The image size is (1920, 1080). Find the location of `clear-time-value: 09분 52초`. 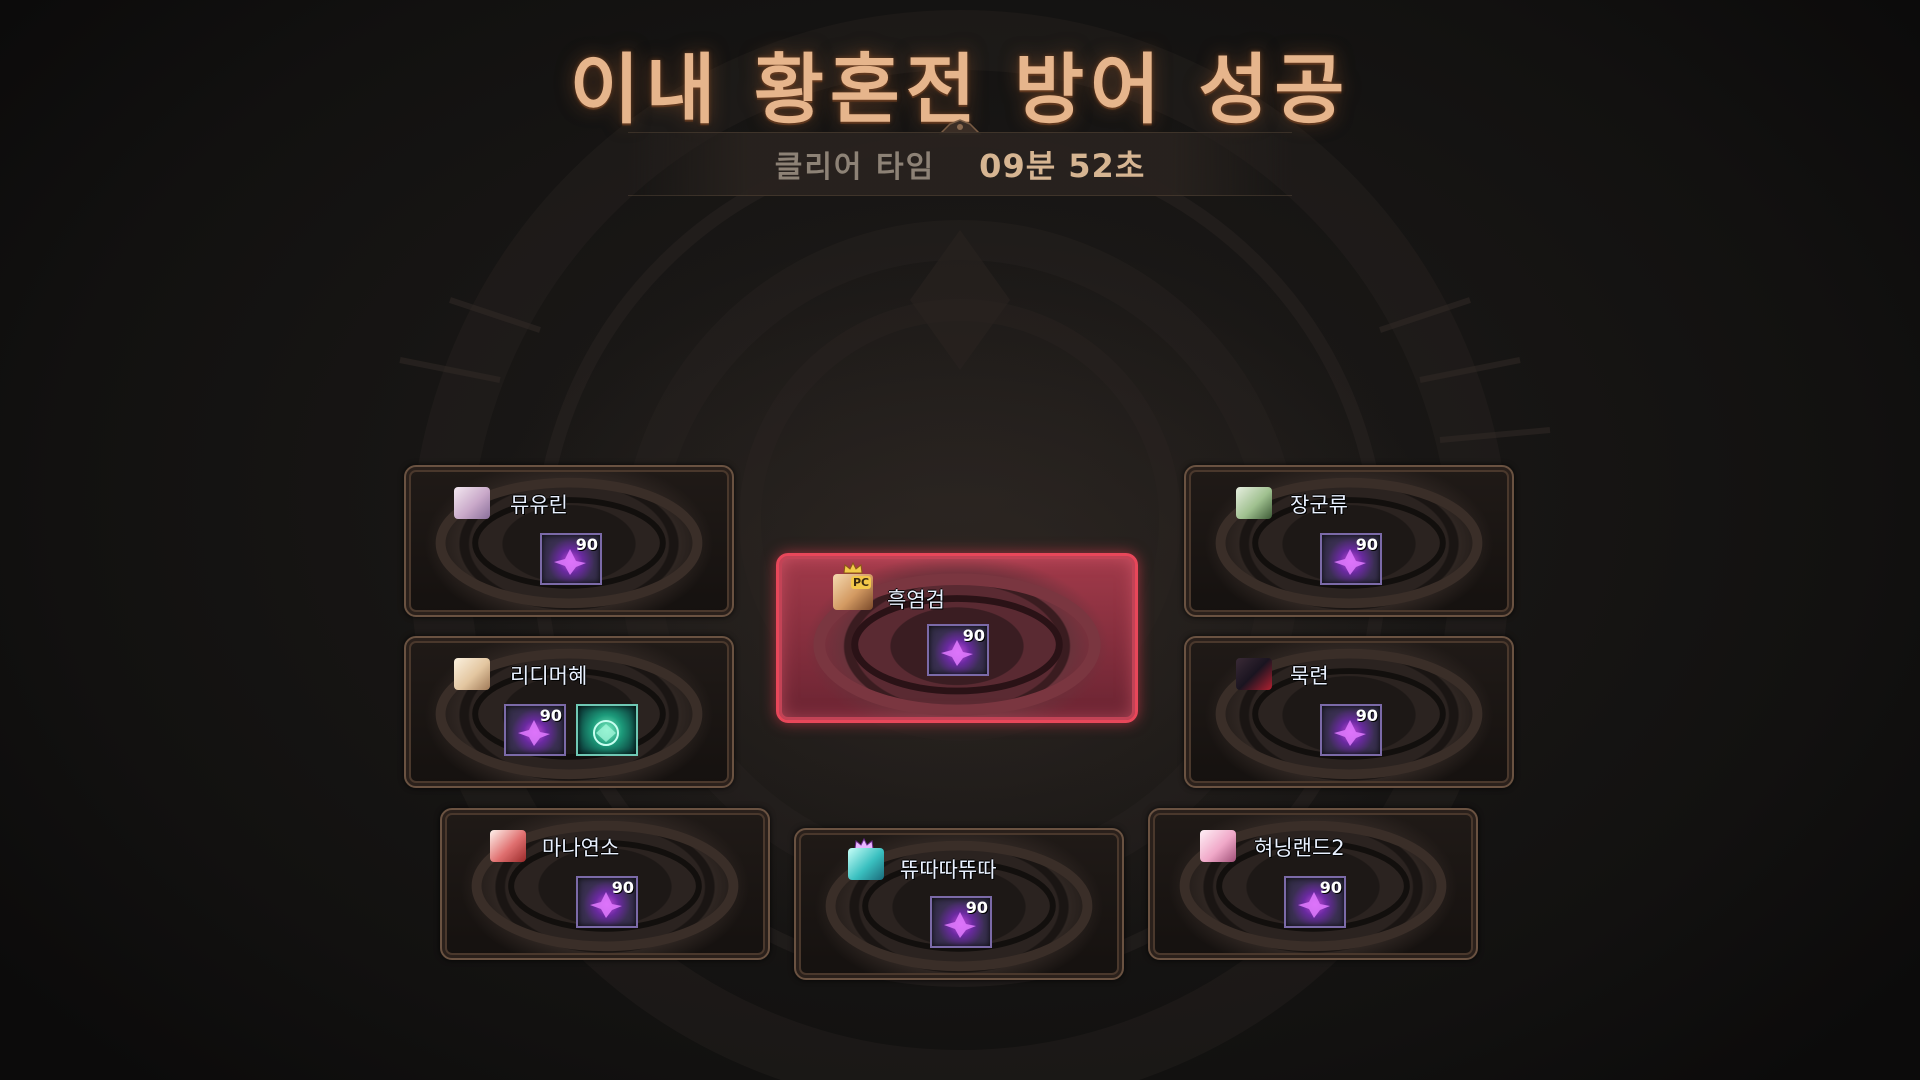

clear-time-value: 09분 52초 is located at coordinates (1062, 166).